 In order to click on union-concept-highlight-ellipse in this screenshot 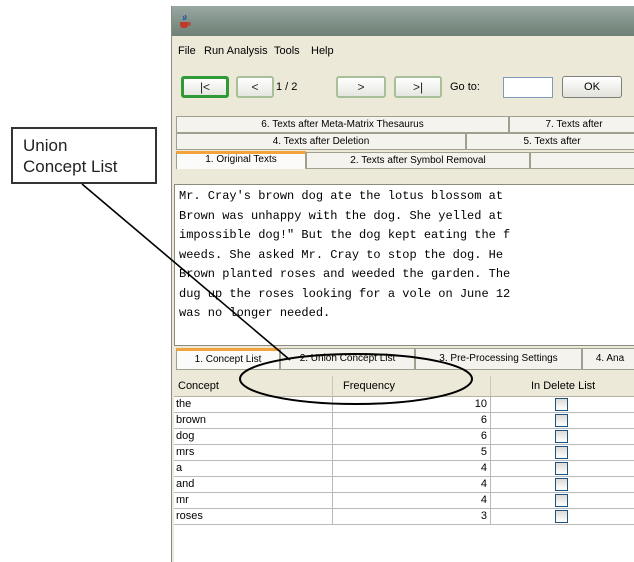, I will do `click(356, 379)`.